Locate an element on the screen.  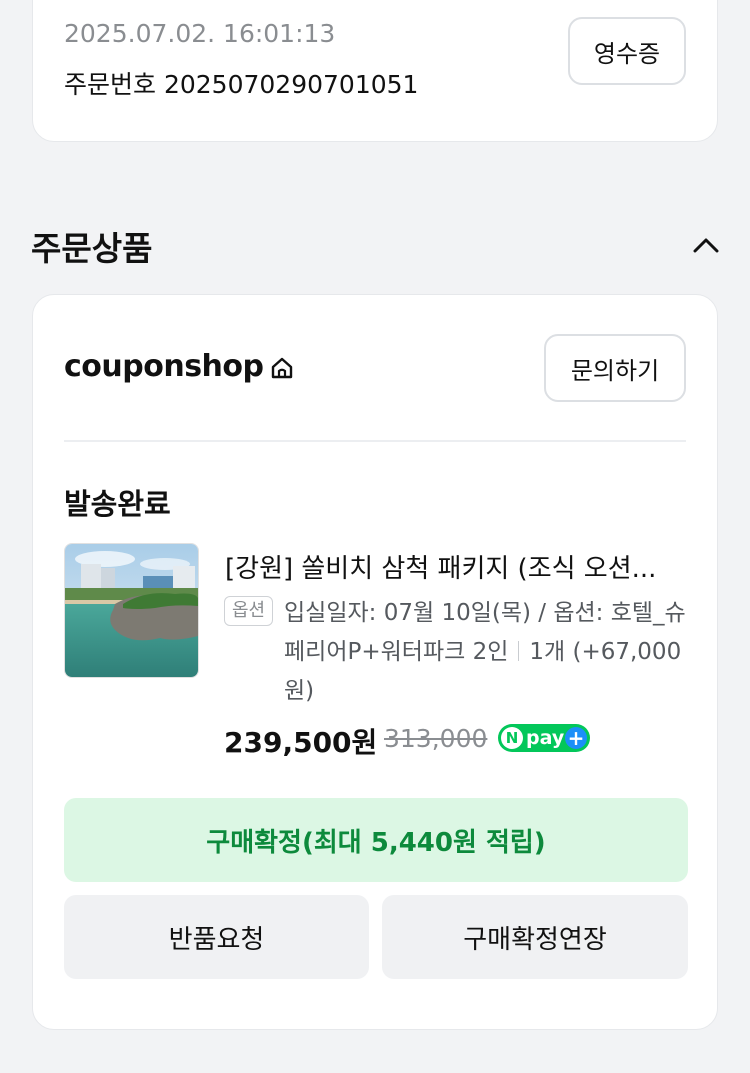
original-price: 313,000 is located at coordinates (436, 738).